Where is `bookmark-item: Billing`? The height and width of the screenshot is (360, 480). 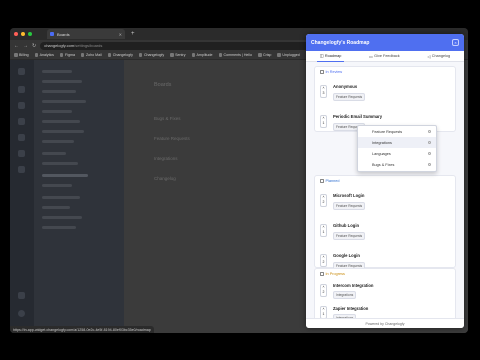 bookmark-item: Billing is located at coordinates (21, 55).